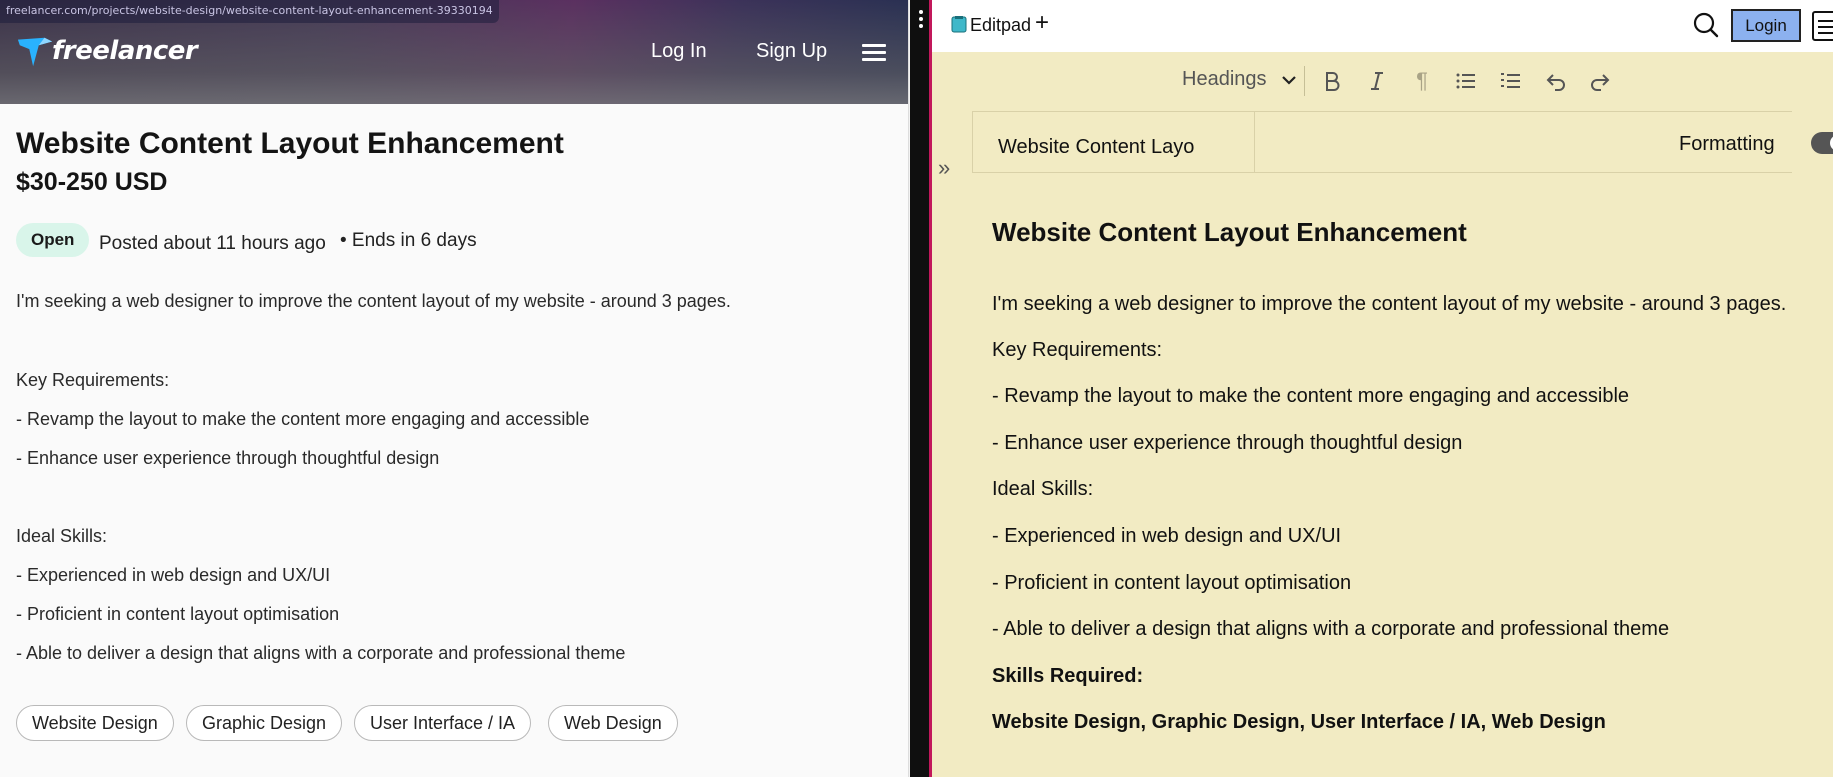 This screenshot has width=1833, height=777. Describe the element at coordinates (874, 53) in the screenshot. I see `hamburger-menu-icon` at that location.